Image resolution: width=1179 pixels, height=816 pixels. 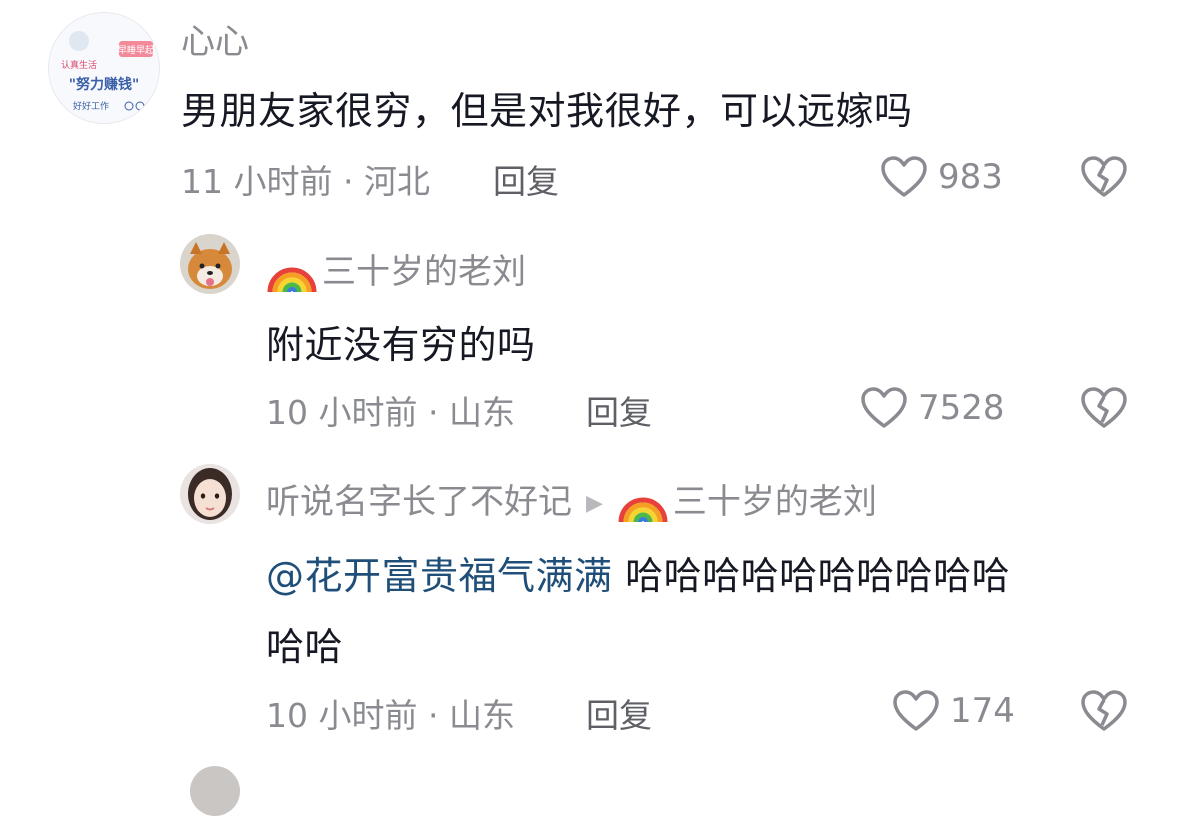 I want to click on username-text: 三十岁的老刘, so click(x=424, y=272).